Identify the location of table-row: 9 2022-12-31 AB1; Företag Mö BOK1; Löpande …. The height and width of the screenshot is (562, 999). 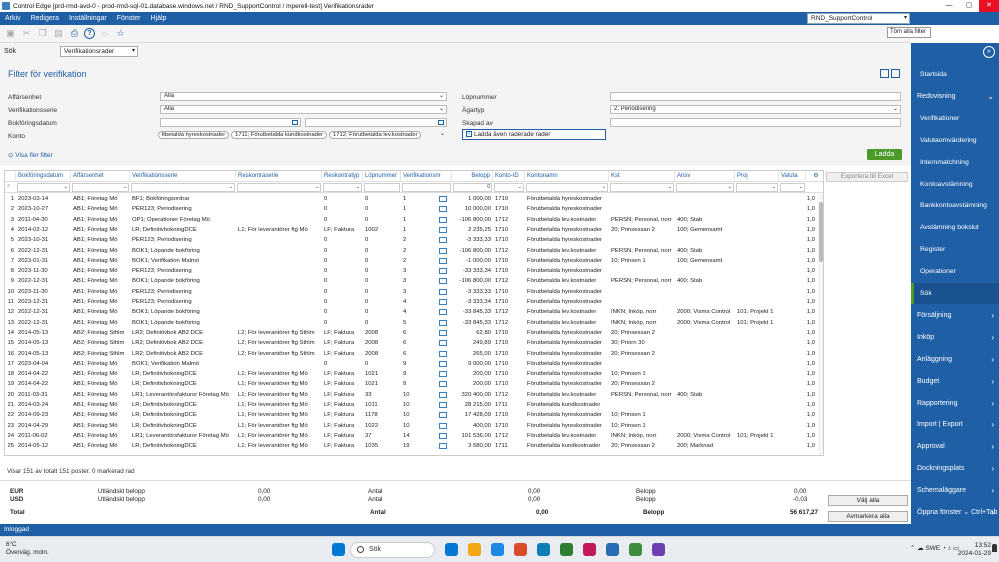
(411, 281).